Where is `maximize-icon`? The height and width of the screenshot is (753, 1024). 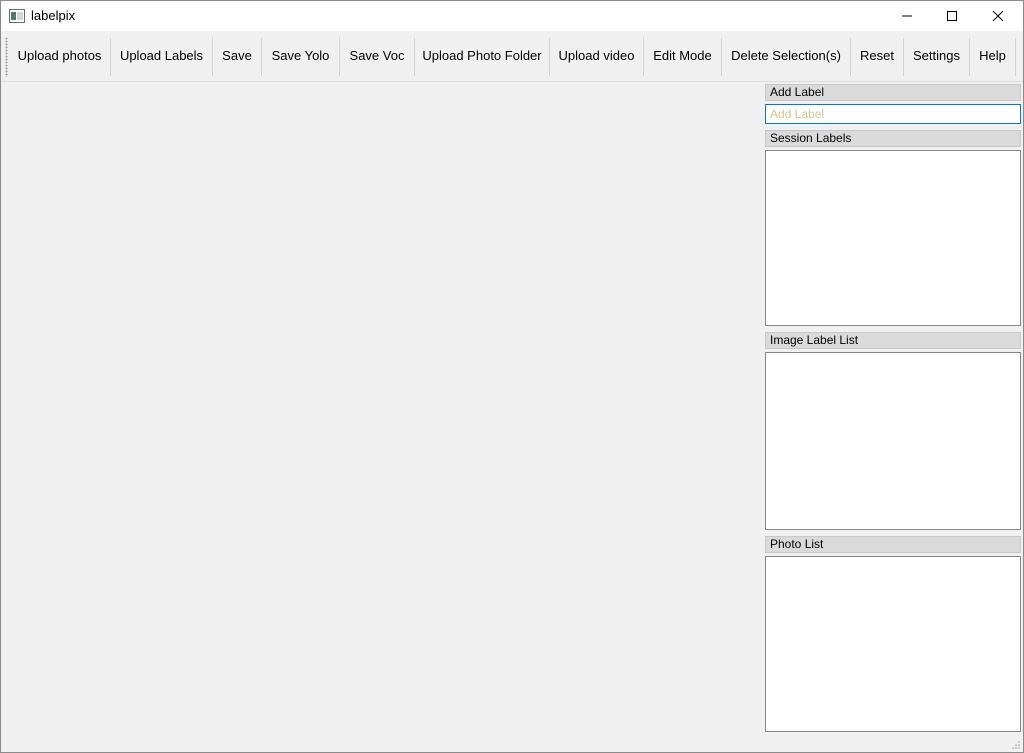 maximize-icon is located at coordinates (951, 16).